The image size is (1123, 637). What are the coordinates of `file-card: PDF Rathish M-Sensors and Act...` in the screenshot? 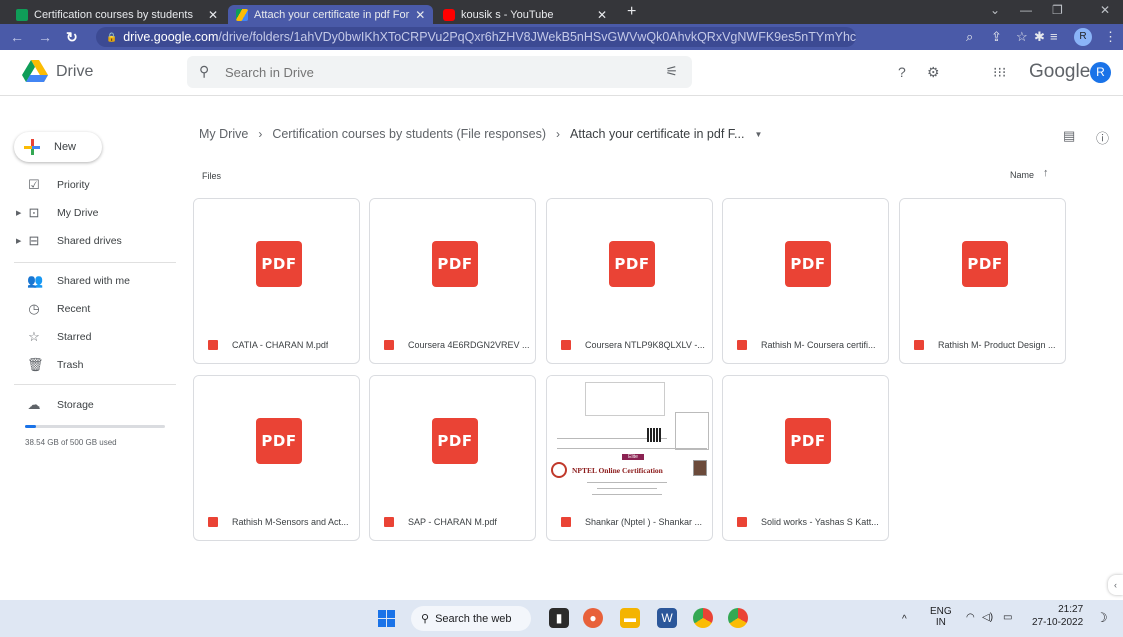 It's located at (276, 458).